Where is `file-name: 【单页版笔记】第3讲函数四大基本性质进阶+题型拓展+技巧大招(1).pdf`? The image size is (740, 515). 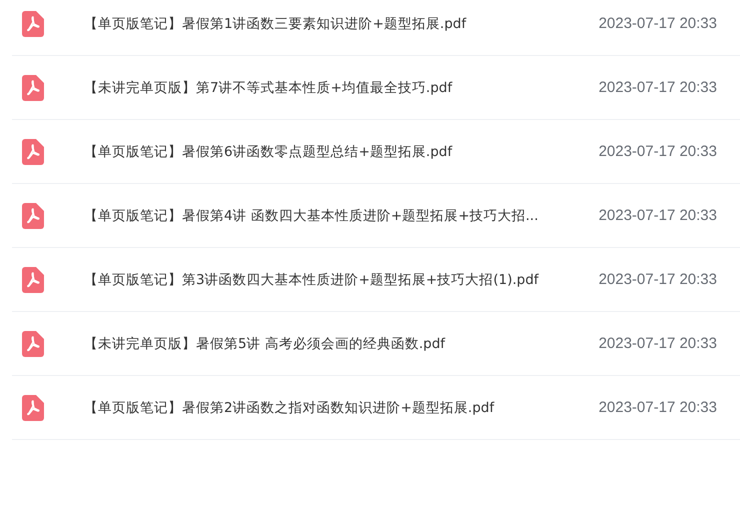 file-name: 【单页版笔记】第3讲函数四大基本性质进阶+题型拓展+技巧大招(1).pdf is located at coordinates (341, 279).